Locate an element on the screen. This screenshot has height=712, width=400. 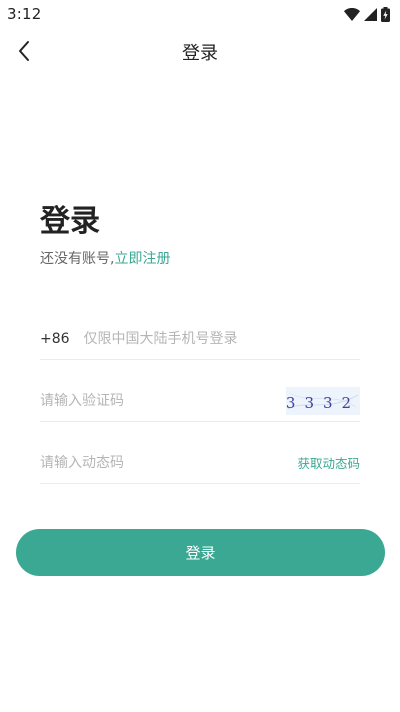
login-button: 登录 is located at coordinates (200, 552).